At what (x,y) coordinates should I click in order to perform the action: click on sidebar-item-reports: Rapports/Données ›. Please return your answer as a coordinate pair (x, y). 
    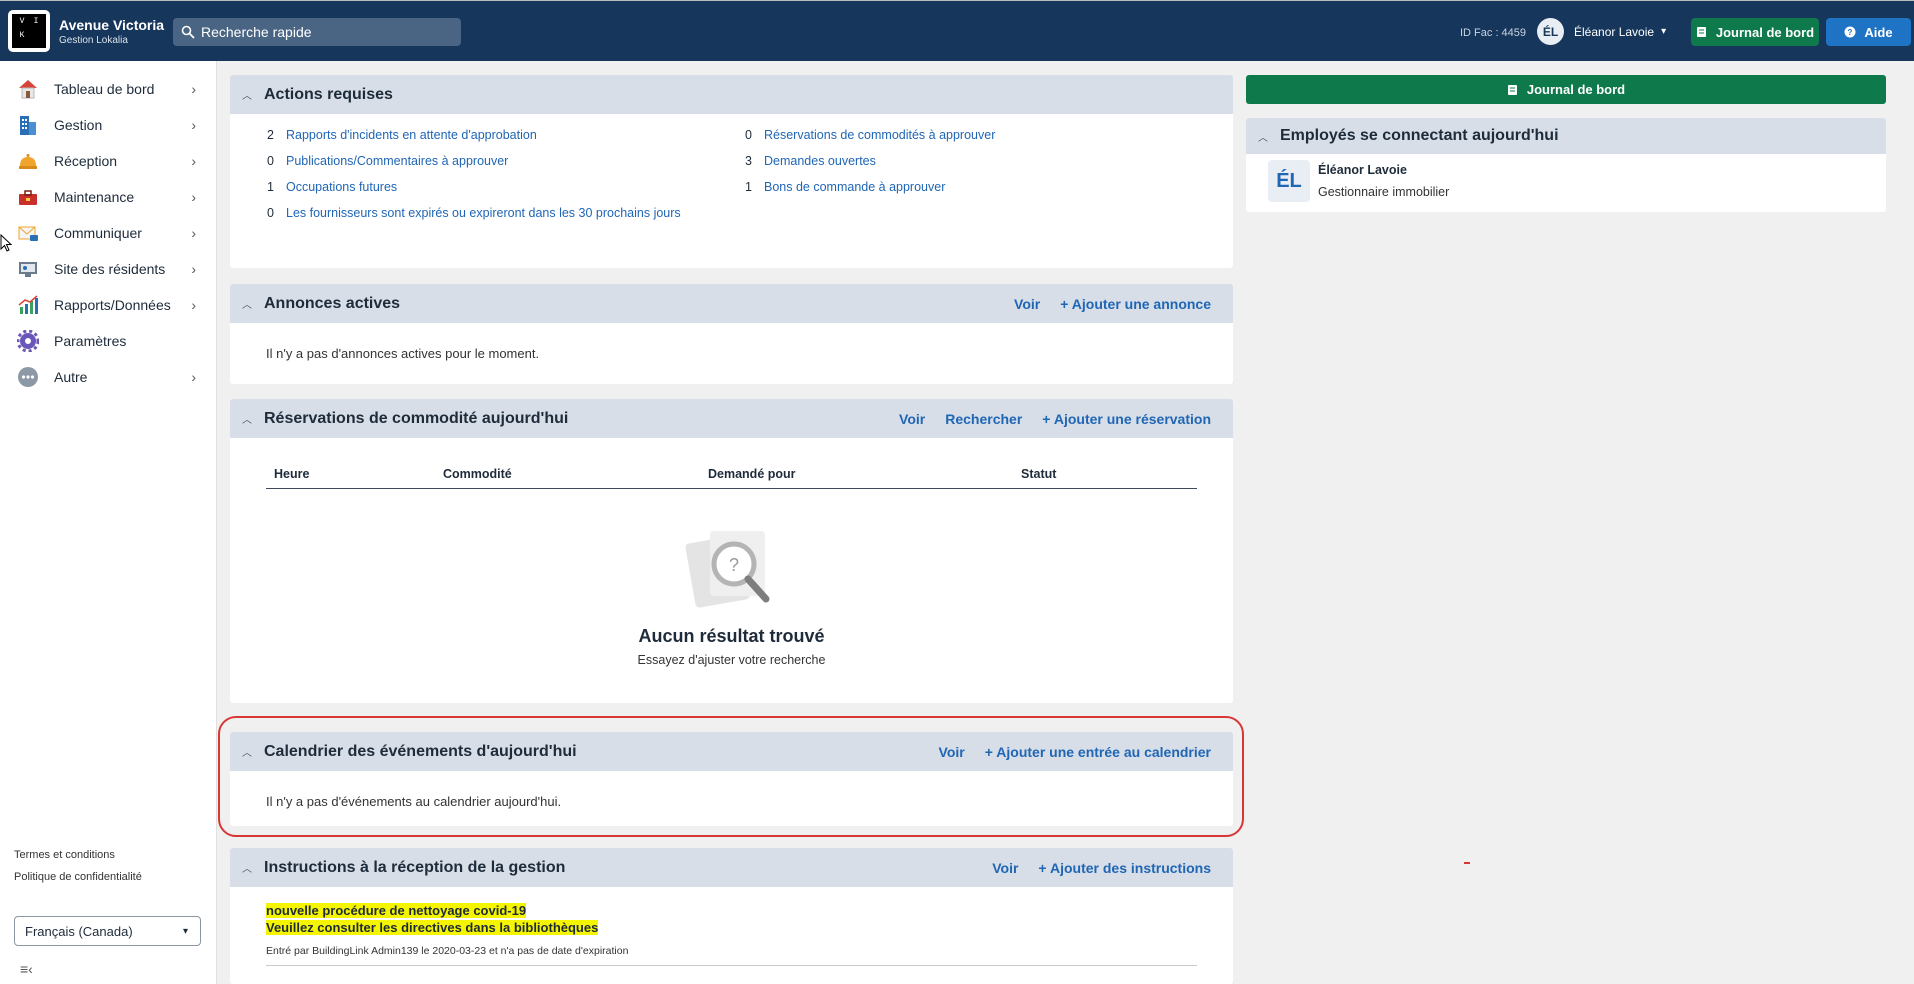
    Looking at the image, I should click on (108, 305).